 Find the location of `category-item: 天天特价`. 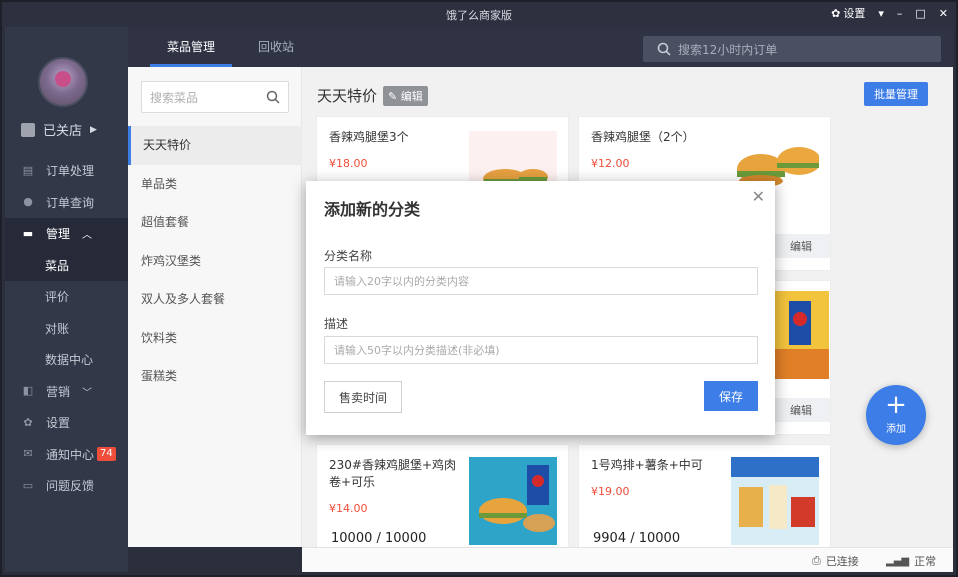

category-item: 天天特价 is located at coordinates (215, 145).